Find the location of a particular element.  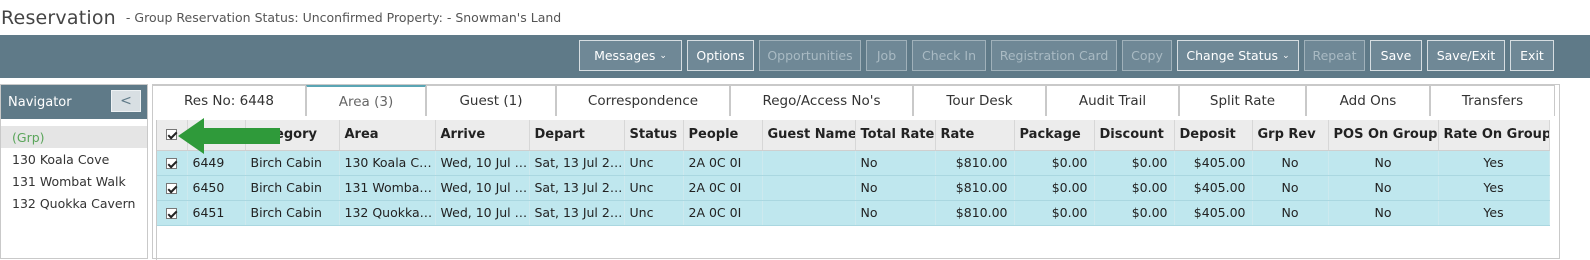

opportunities-button: Opportunities is located at coordinates (810, 55).